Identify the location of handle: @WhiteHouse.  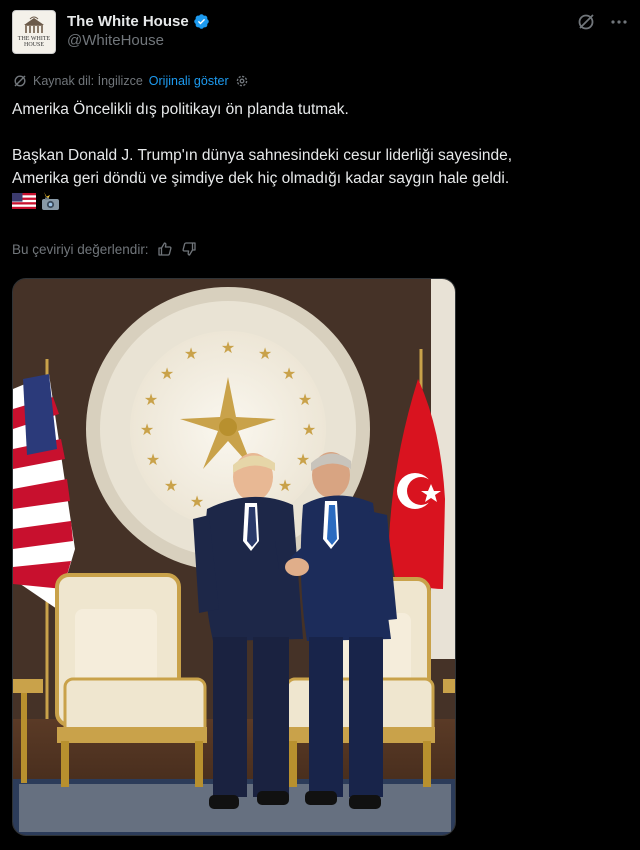
(138, 40).